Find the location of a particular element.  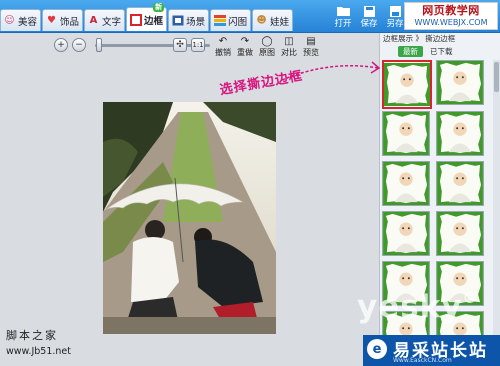

tab-accessories: ♥ 饰品 is located at coordinates (63, 20).